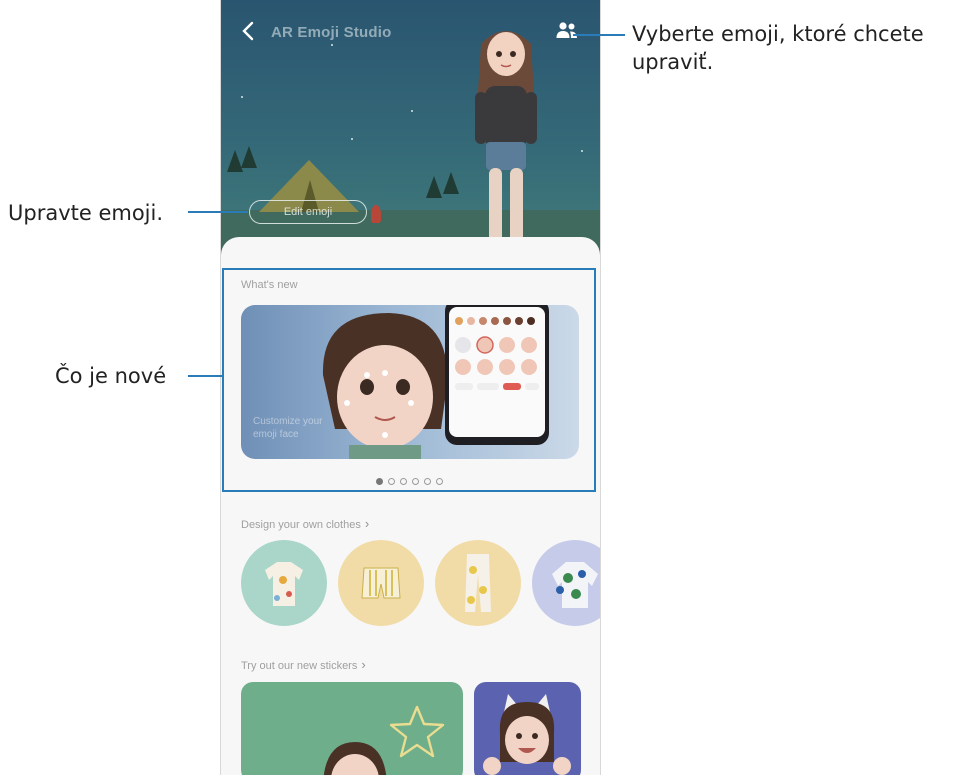 This screenshot has width=959, height=775. What do you see at coordinates (599, 35) in the screenshot?
I see `callout-line-select-emoji` at bounding box center [599, 35].